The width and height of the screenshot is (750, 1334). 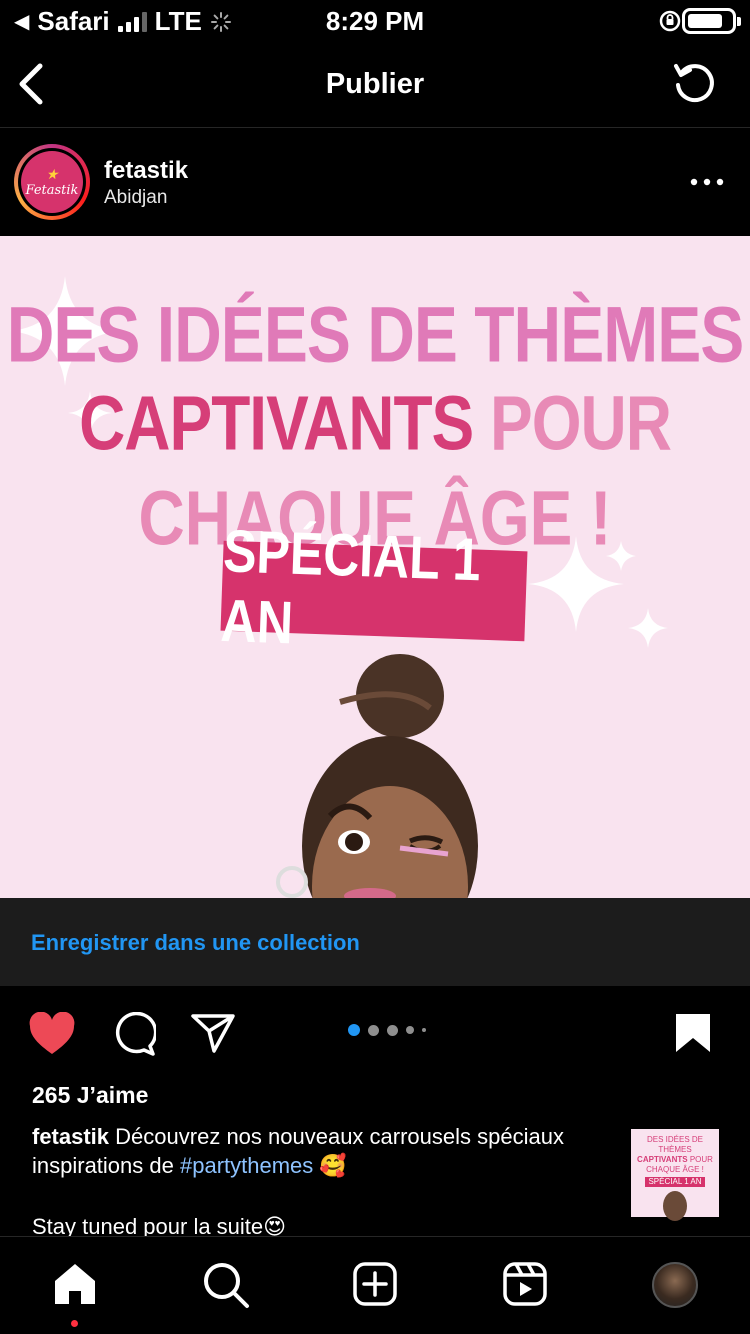 What do you see at coordinates (354, 1030) in the screenshot?
I see `carousel-dot-active` at bounding box center [354, 1030].